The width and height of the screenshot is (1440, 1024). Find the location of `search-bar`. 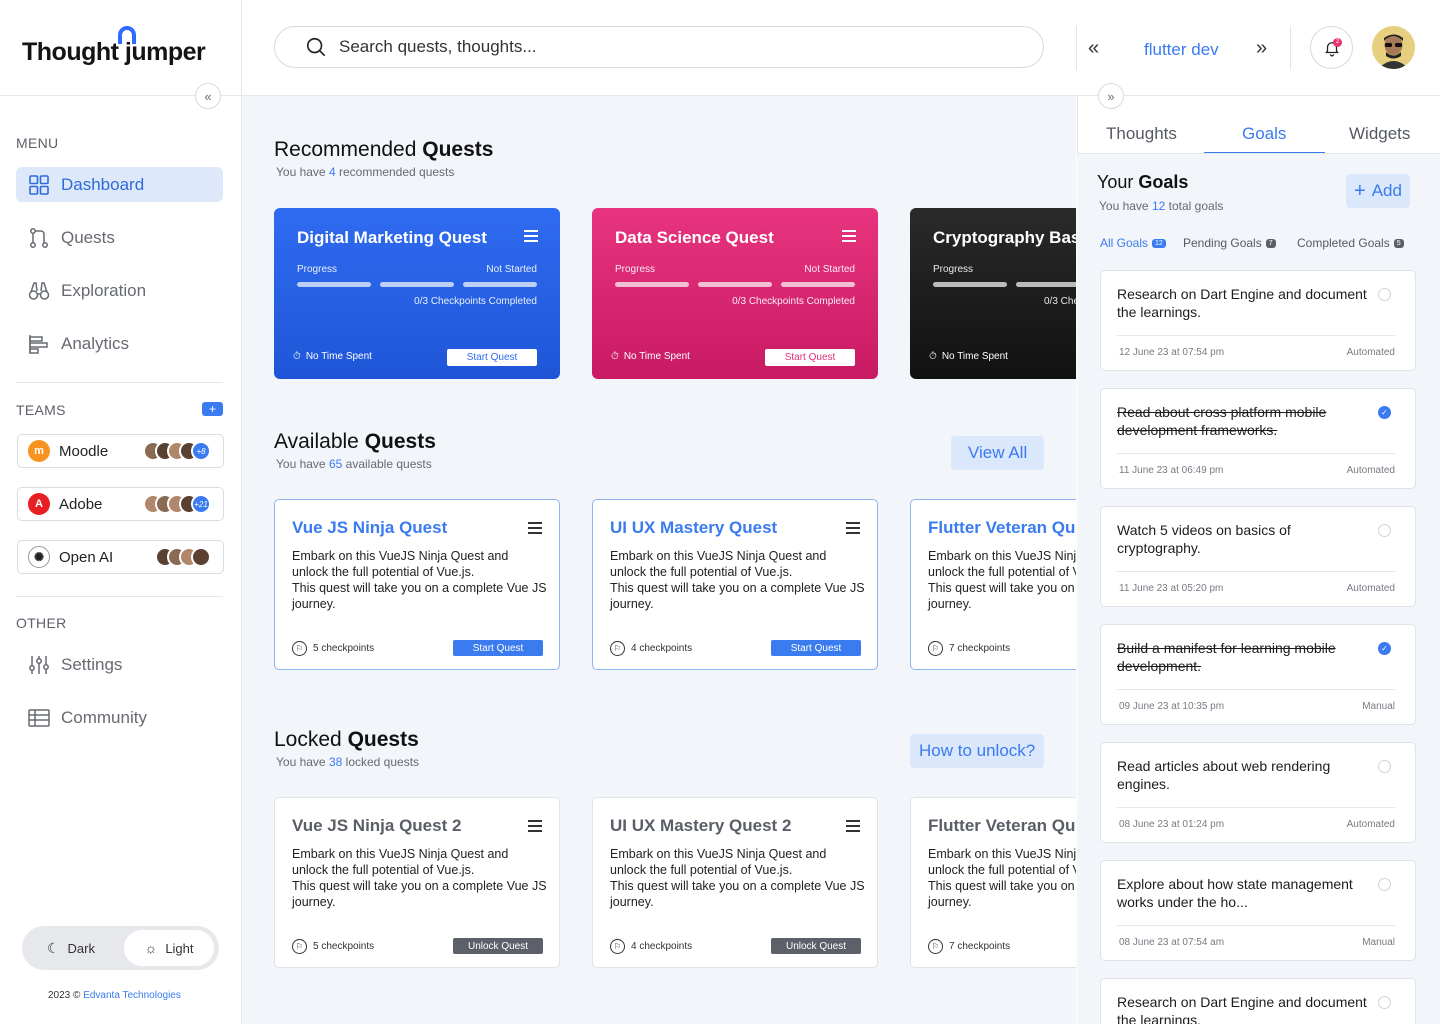

search-bar is located at coordinates (659, 47).